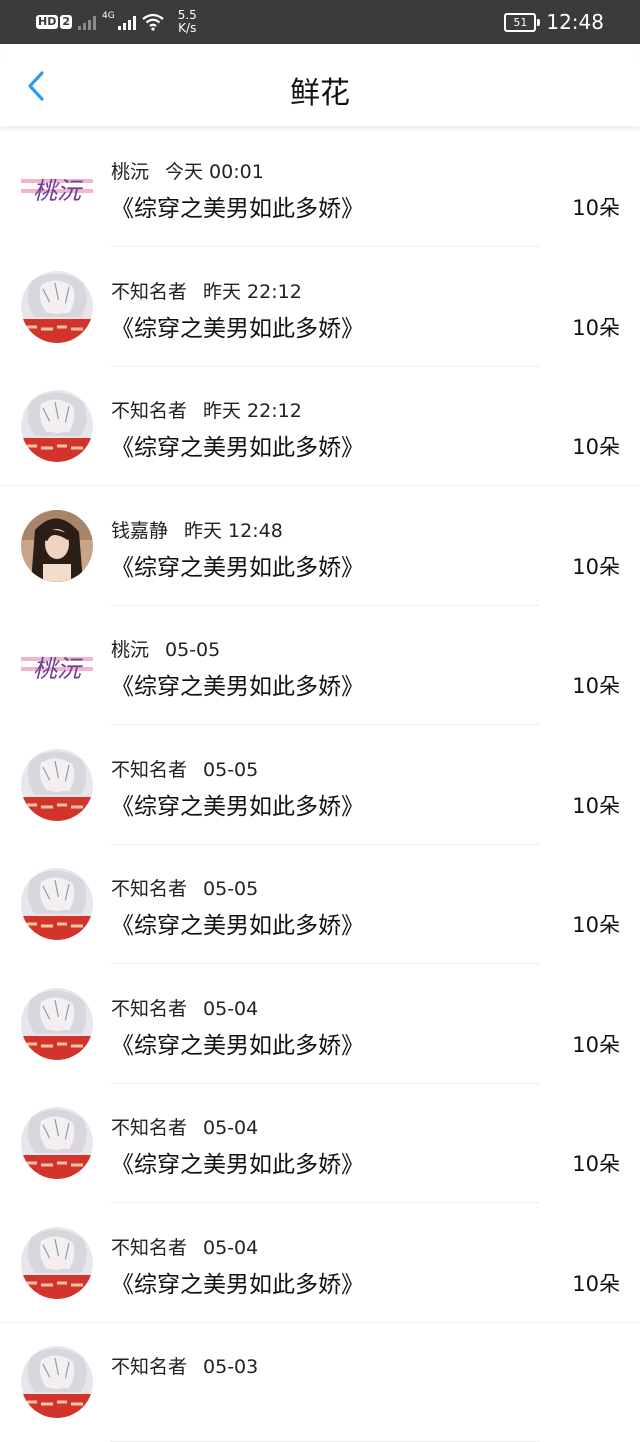 This screenshot has height=1442, width=640. What do you see at coordinates (320, 93) in the screenshot?
I see `page-title: 鲜花` at bounding box center [320, 93].